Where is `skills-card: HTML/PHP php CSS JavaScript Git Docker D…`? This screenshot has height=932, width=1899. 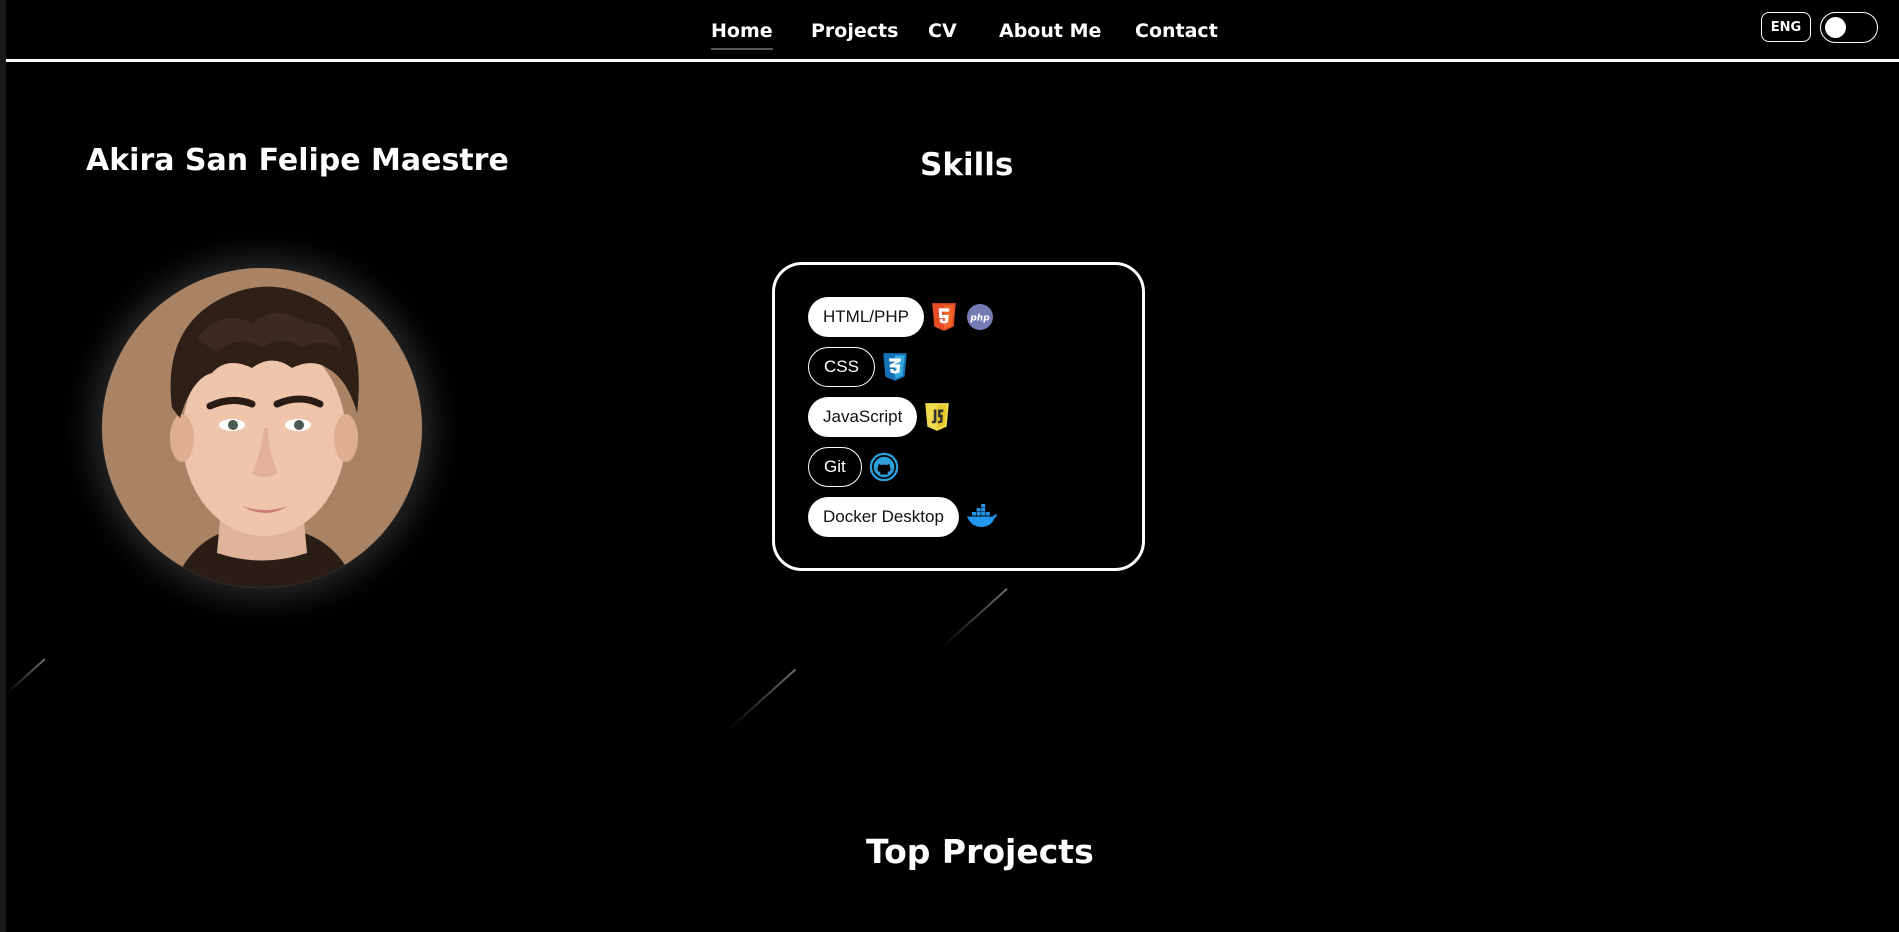
skills-card: HTML/PHP php CSS JavaScript Git Docker D… is located at coordinates (958, 416).